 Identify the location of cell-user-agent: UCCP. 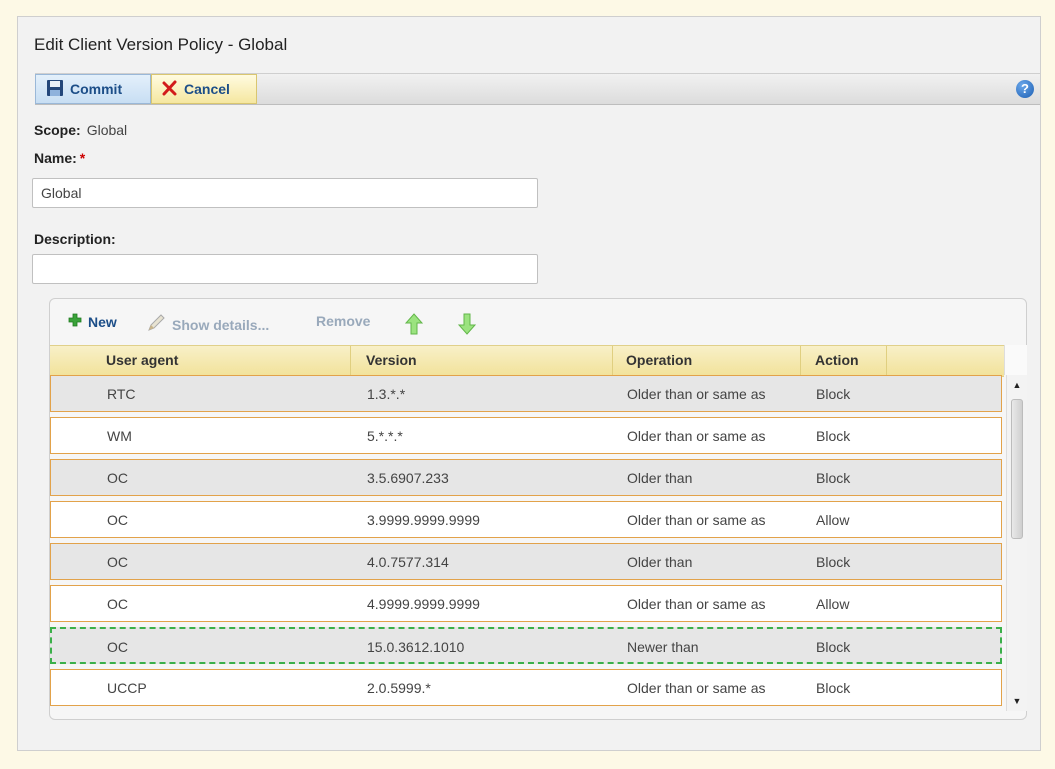
(127, 688).